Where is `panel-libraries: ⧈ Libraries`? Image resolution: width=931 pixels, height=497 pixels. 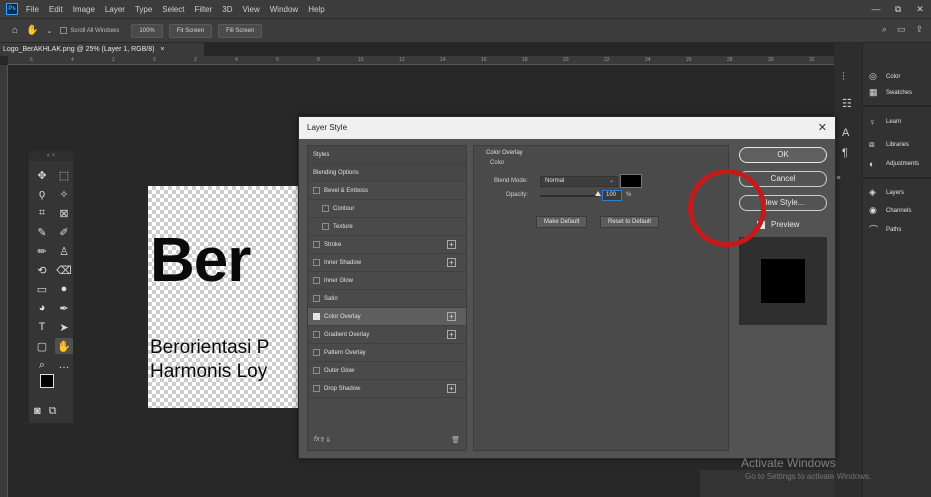 panel-libraries: ⧈ Libraries is located at coordinates (889, 144).